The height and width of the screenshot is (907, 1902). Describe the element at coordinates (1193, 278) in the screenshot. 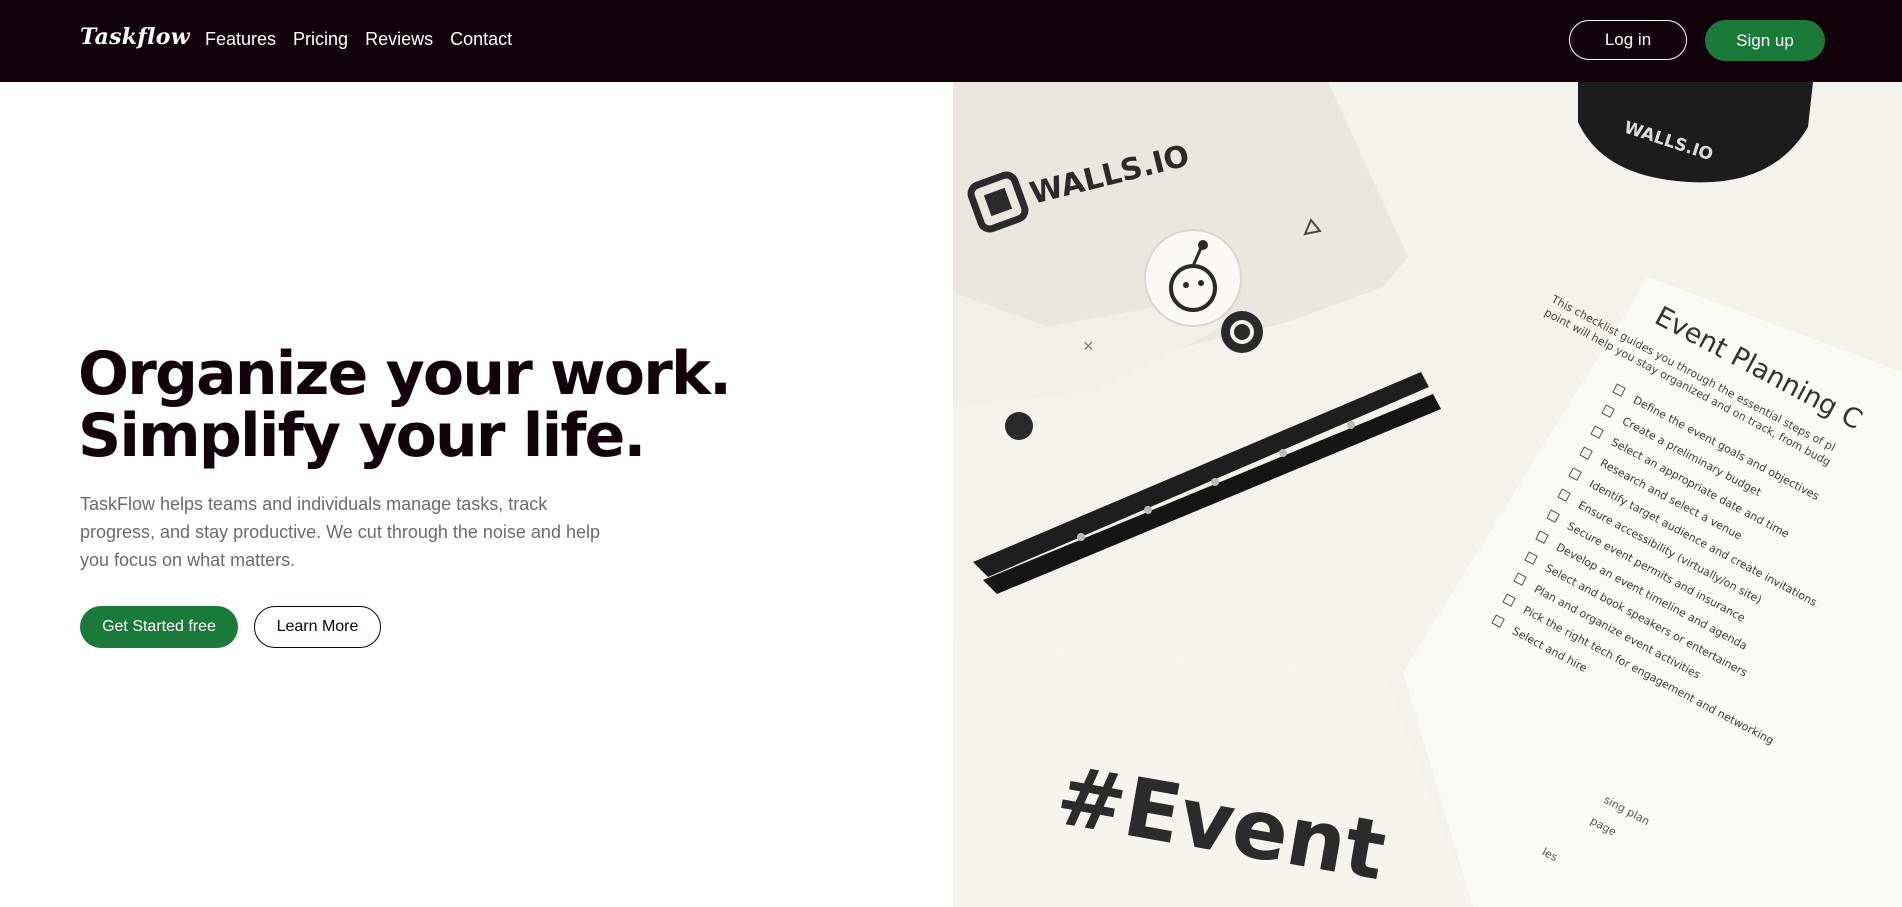

I see `robot-badge-icon` at that location.